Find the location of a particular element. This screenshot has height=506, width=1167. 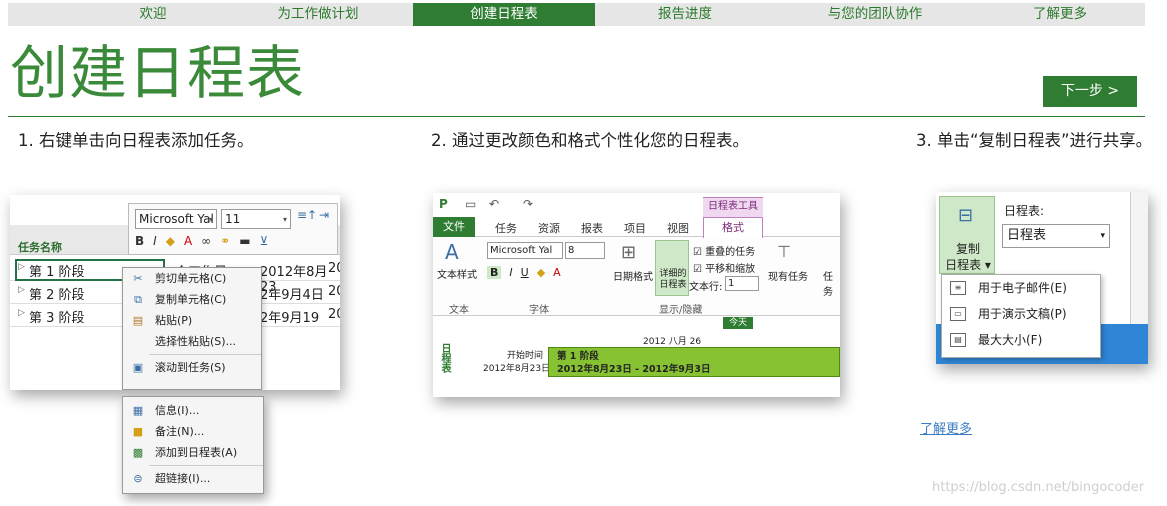

timeline-vertical-label: 日程表 is located at coordinates (444, 358).